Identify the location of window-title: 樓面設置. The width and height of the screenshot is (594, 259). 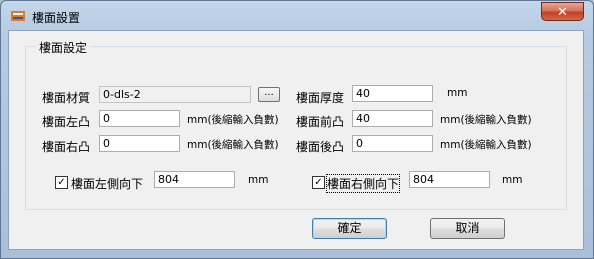
(56, 18).